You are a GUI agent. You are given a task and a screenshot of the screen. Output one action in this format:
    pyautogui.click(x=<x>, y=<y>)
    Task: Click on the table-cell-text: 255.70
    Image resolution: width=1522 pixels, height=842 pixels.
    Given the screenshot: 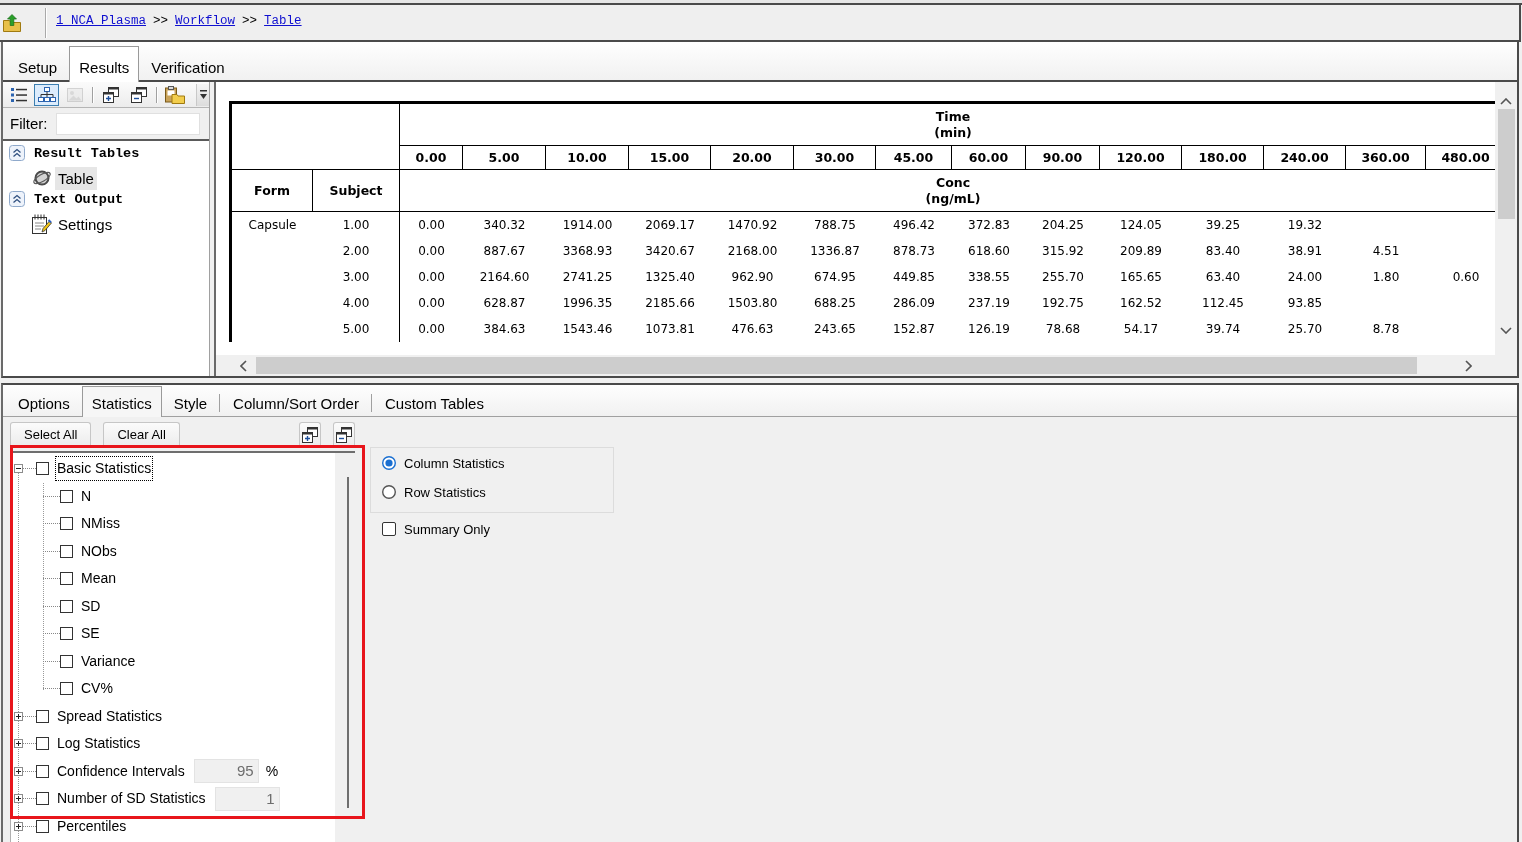 What is the action you would take?
    pyautogui.click(x=1063, y=277)
    